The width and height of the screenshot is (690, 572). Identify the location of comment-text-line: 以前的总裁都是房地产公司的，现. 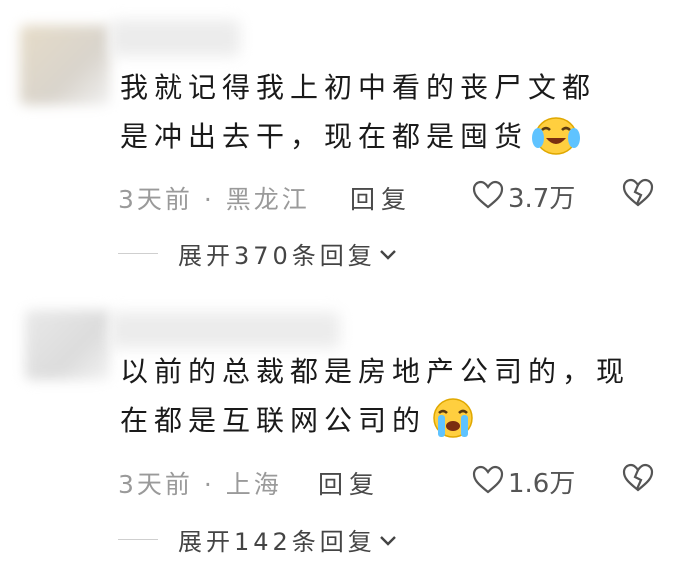
(375, 371).